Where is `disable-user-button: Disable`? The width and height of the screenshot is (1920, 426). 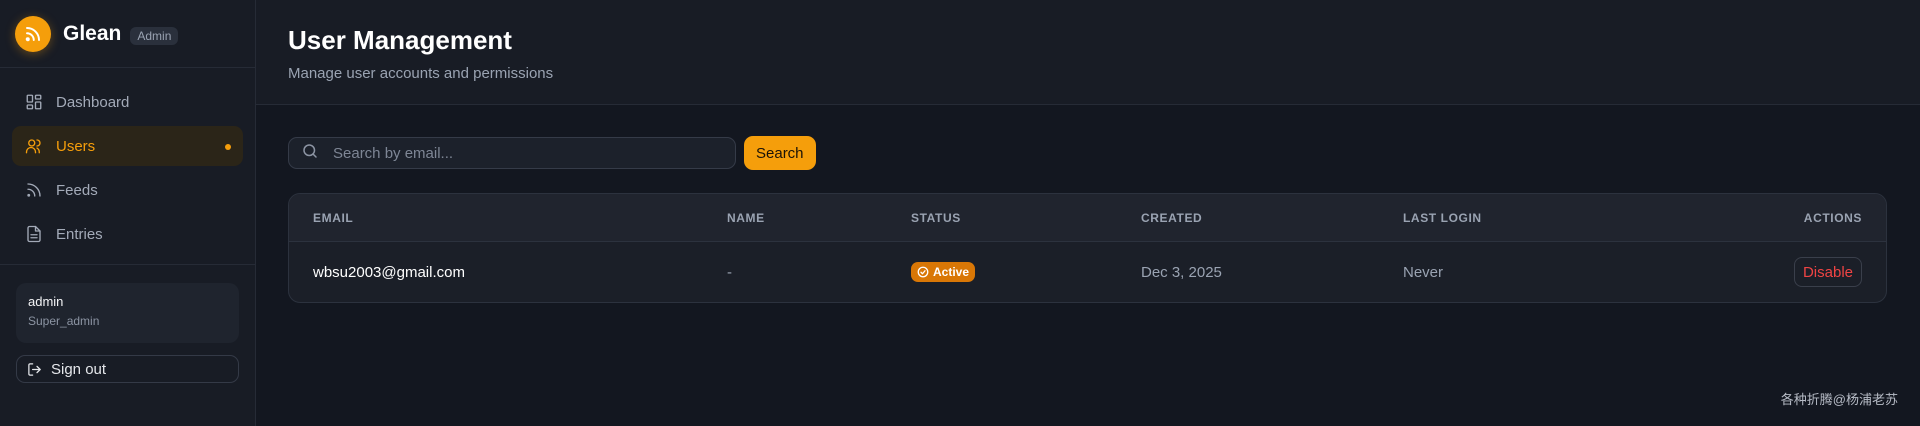
disable-user-button: Disable is located at coordinates (1827, 272).